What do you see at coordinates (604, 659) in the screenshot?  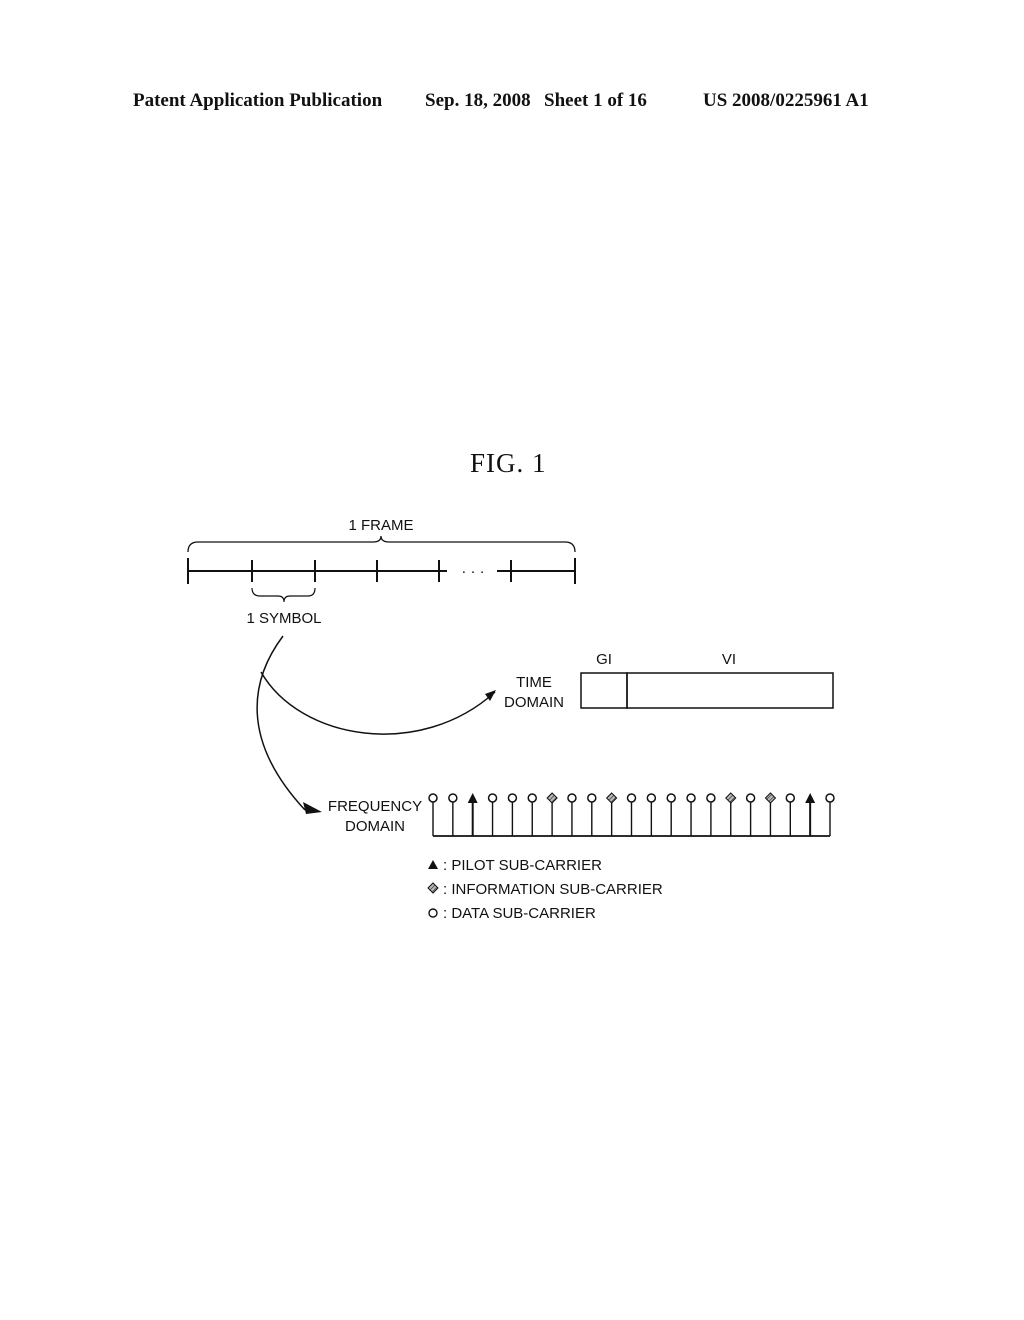 I see `gi-label: GI` at bounding box center [604, 659].